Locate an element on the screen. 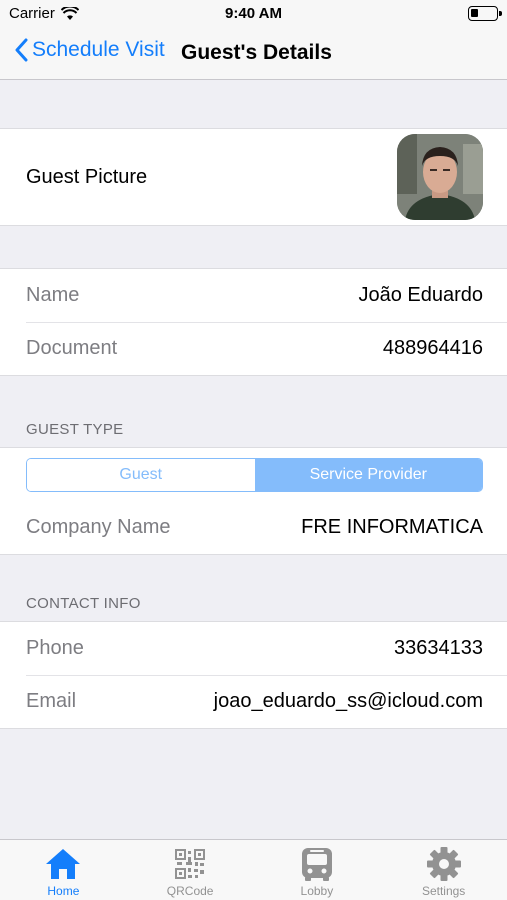 Image resolution: width=507 pixels, height=900 pixels. tab-qrcode-label: QRCode is located at coordinates (190, 891).